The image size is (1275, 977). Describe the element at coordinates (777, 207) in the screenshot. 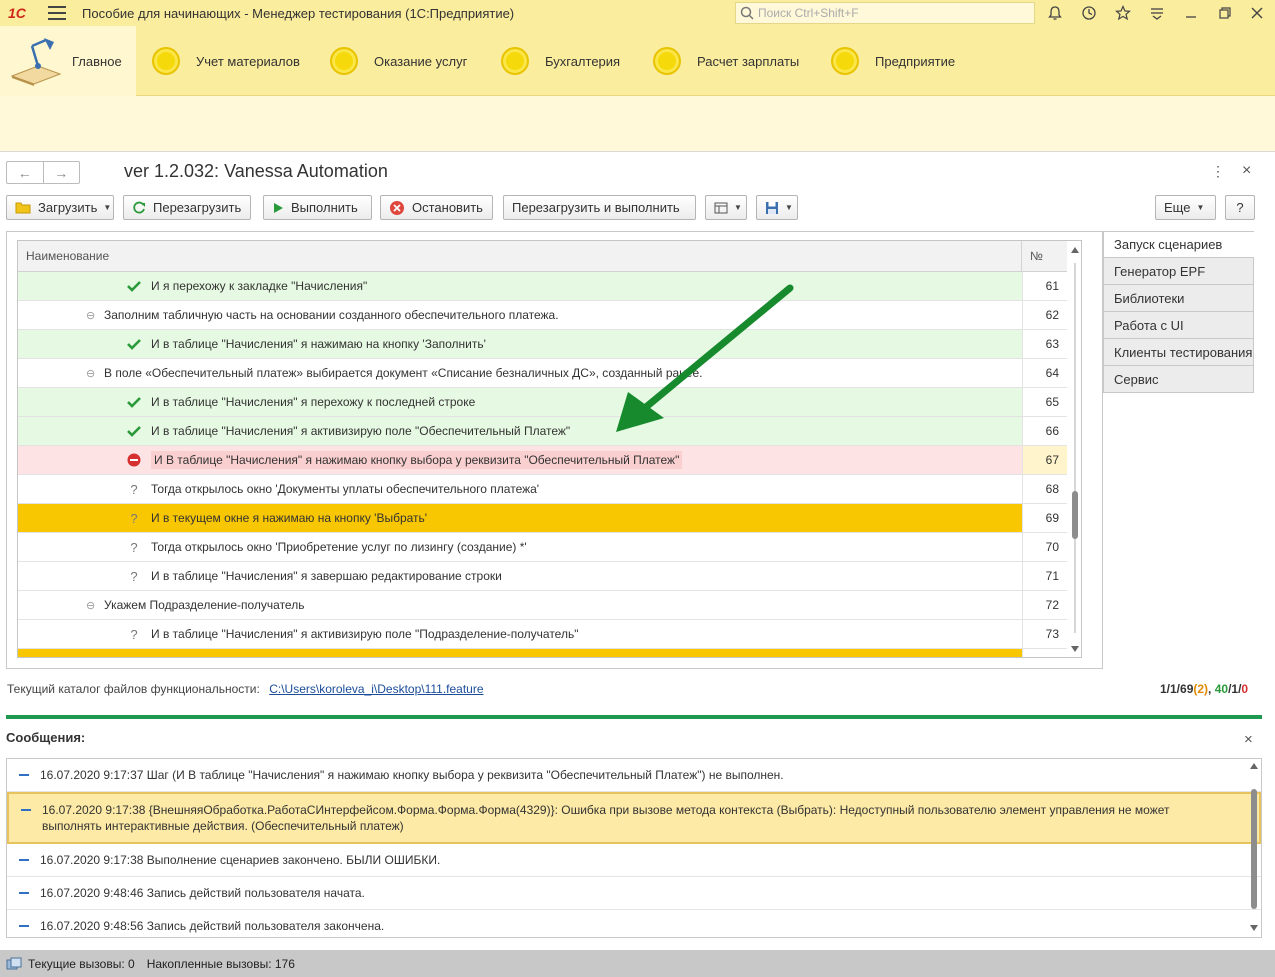

I see `save-button: ▼` at that location.